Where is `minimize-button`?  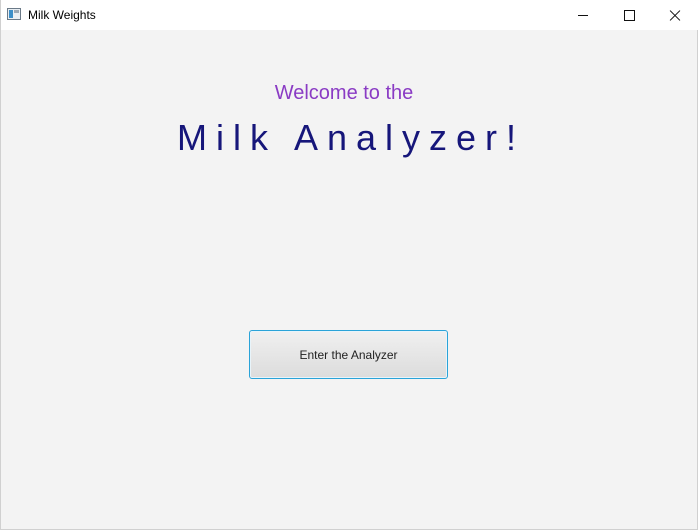 minimize-button is located at coordinates (583, 15).